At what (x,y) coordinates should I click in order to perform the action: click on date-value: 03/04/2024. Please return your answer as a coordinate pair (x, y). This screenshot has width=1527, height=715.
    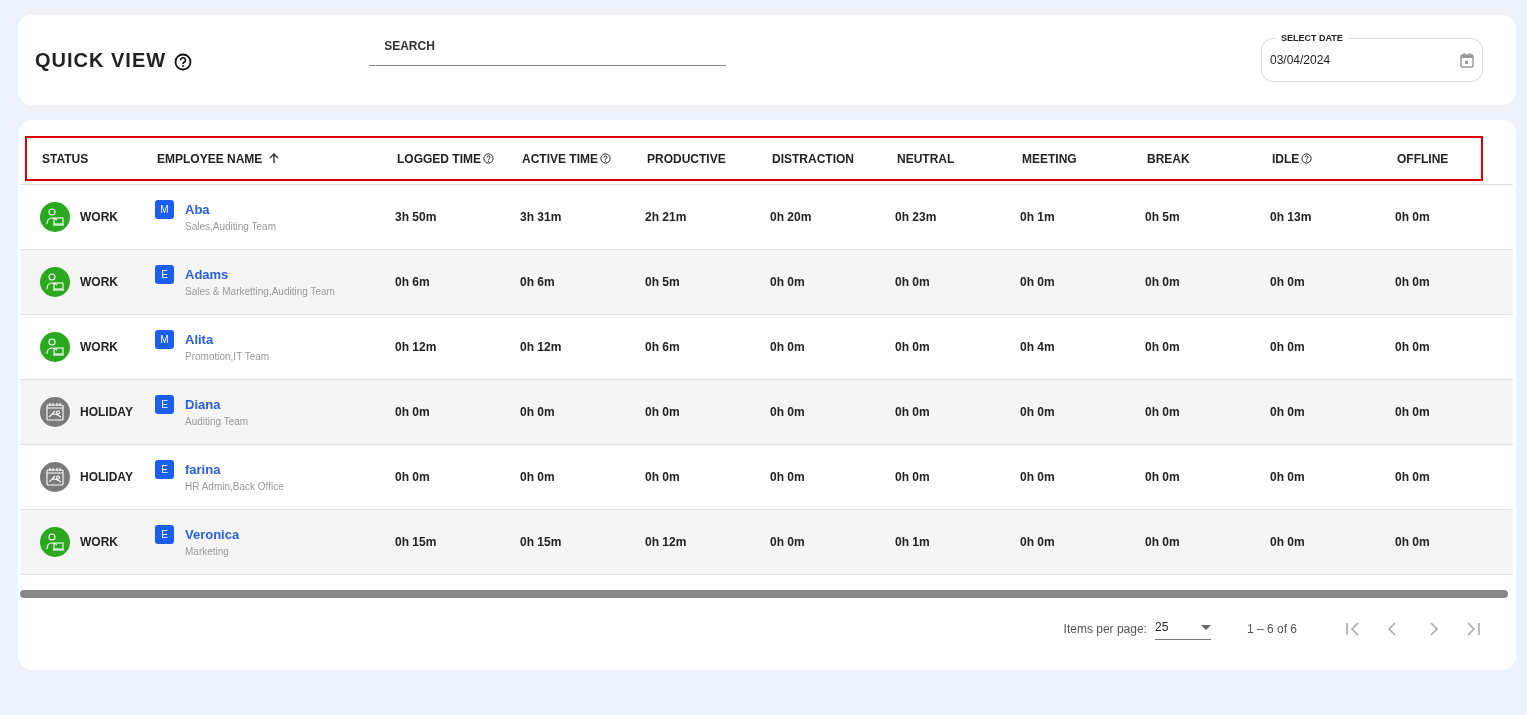
    Looking at the image, I should click on (1300, 60).